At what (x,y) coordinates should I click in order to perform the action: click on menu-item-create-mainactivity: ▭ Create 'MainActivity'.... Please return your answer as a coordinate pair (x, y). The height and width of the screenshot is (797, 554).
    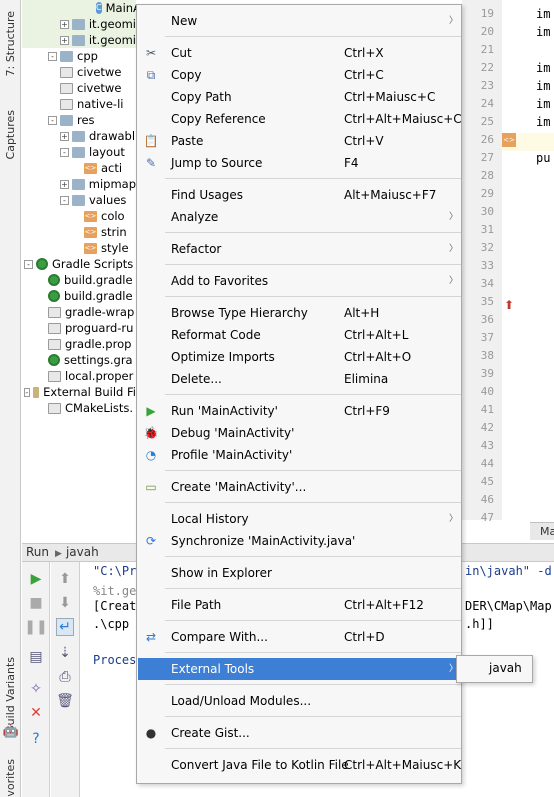
    Looking at the image, I should click on (300, 487).